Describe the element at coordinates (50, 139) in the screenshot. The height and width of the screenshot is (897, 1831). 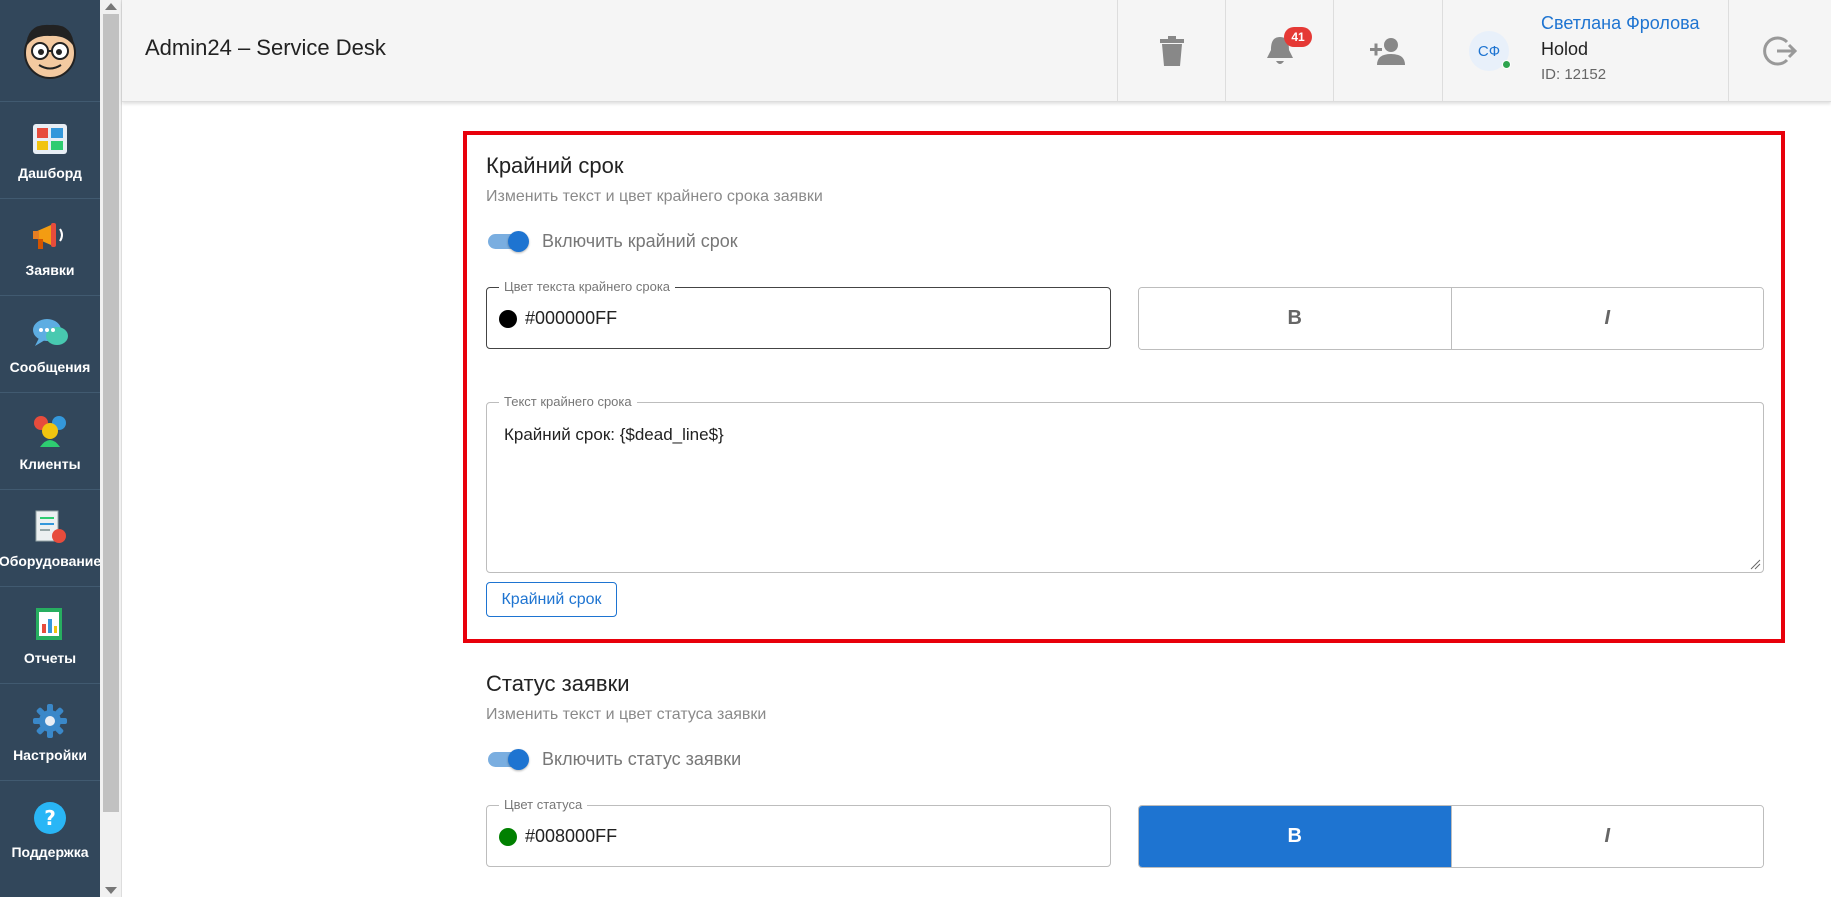
I see `dashboard-icon` at that location.